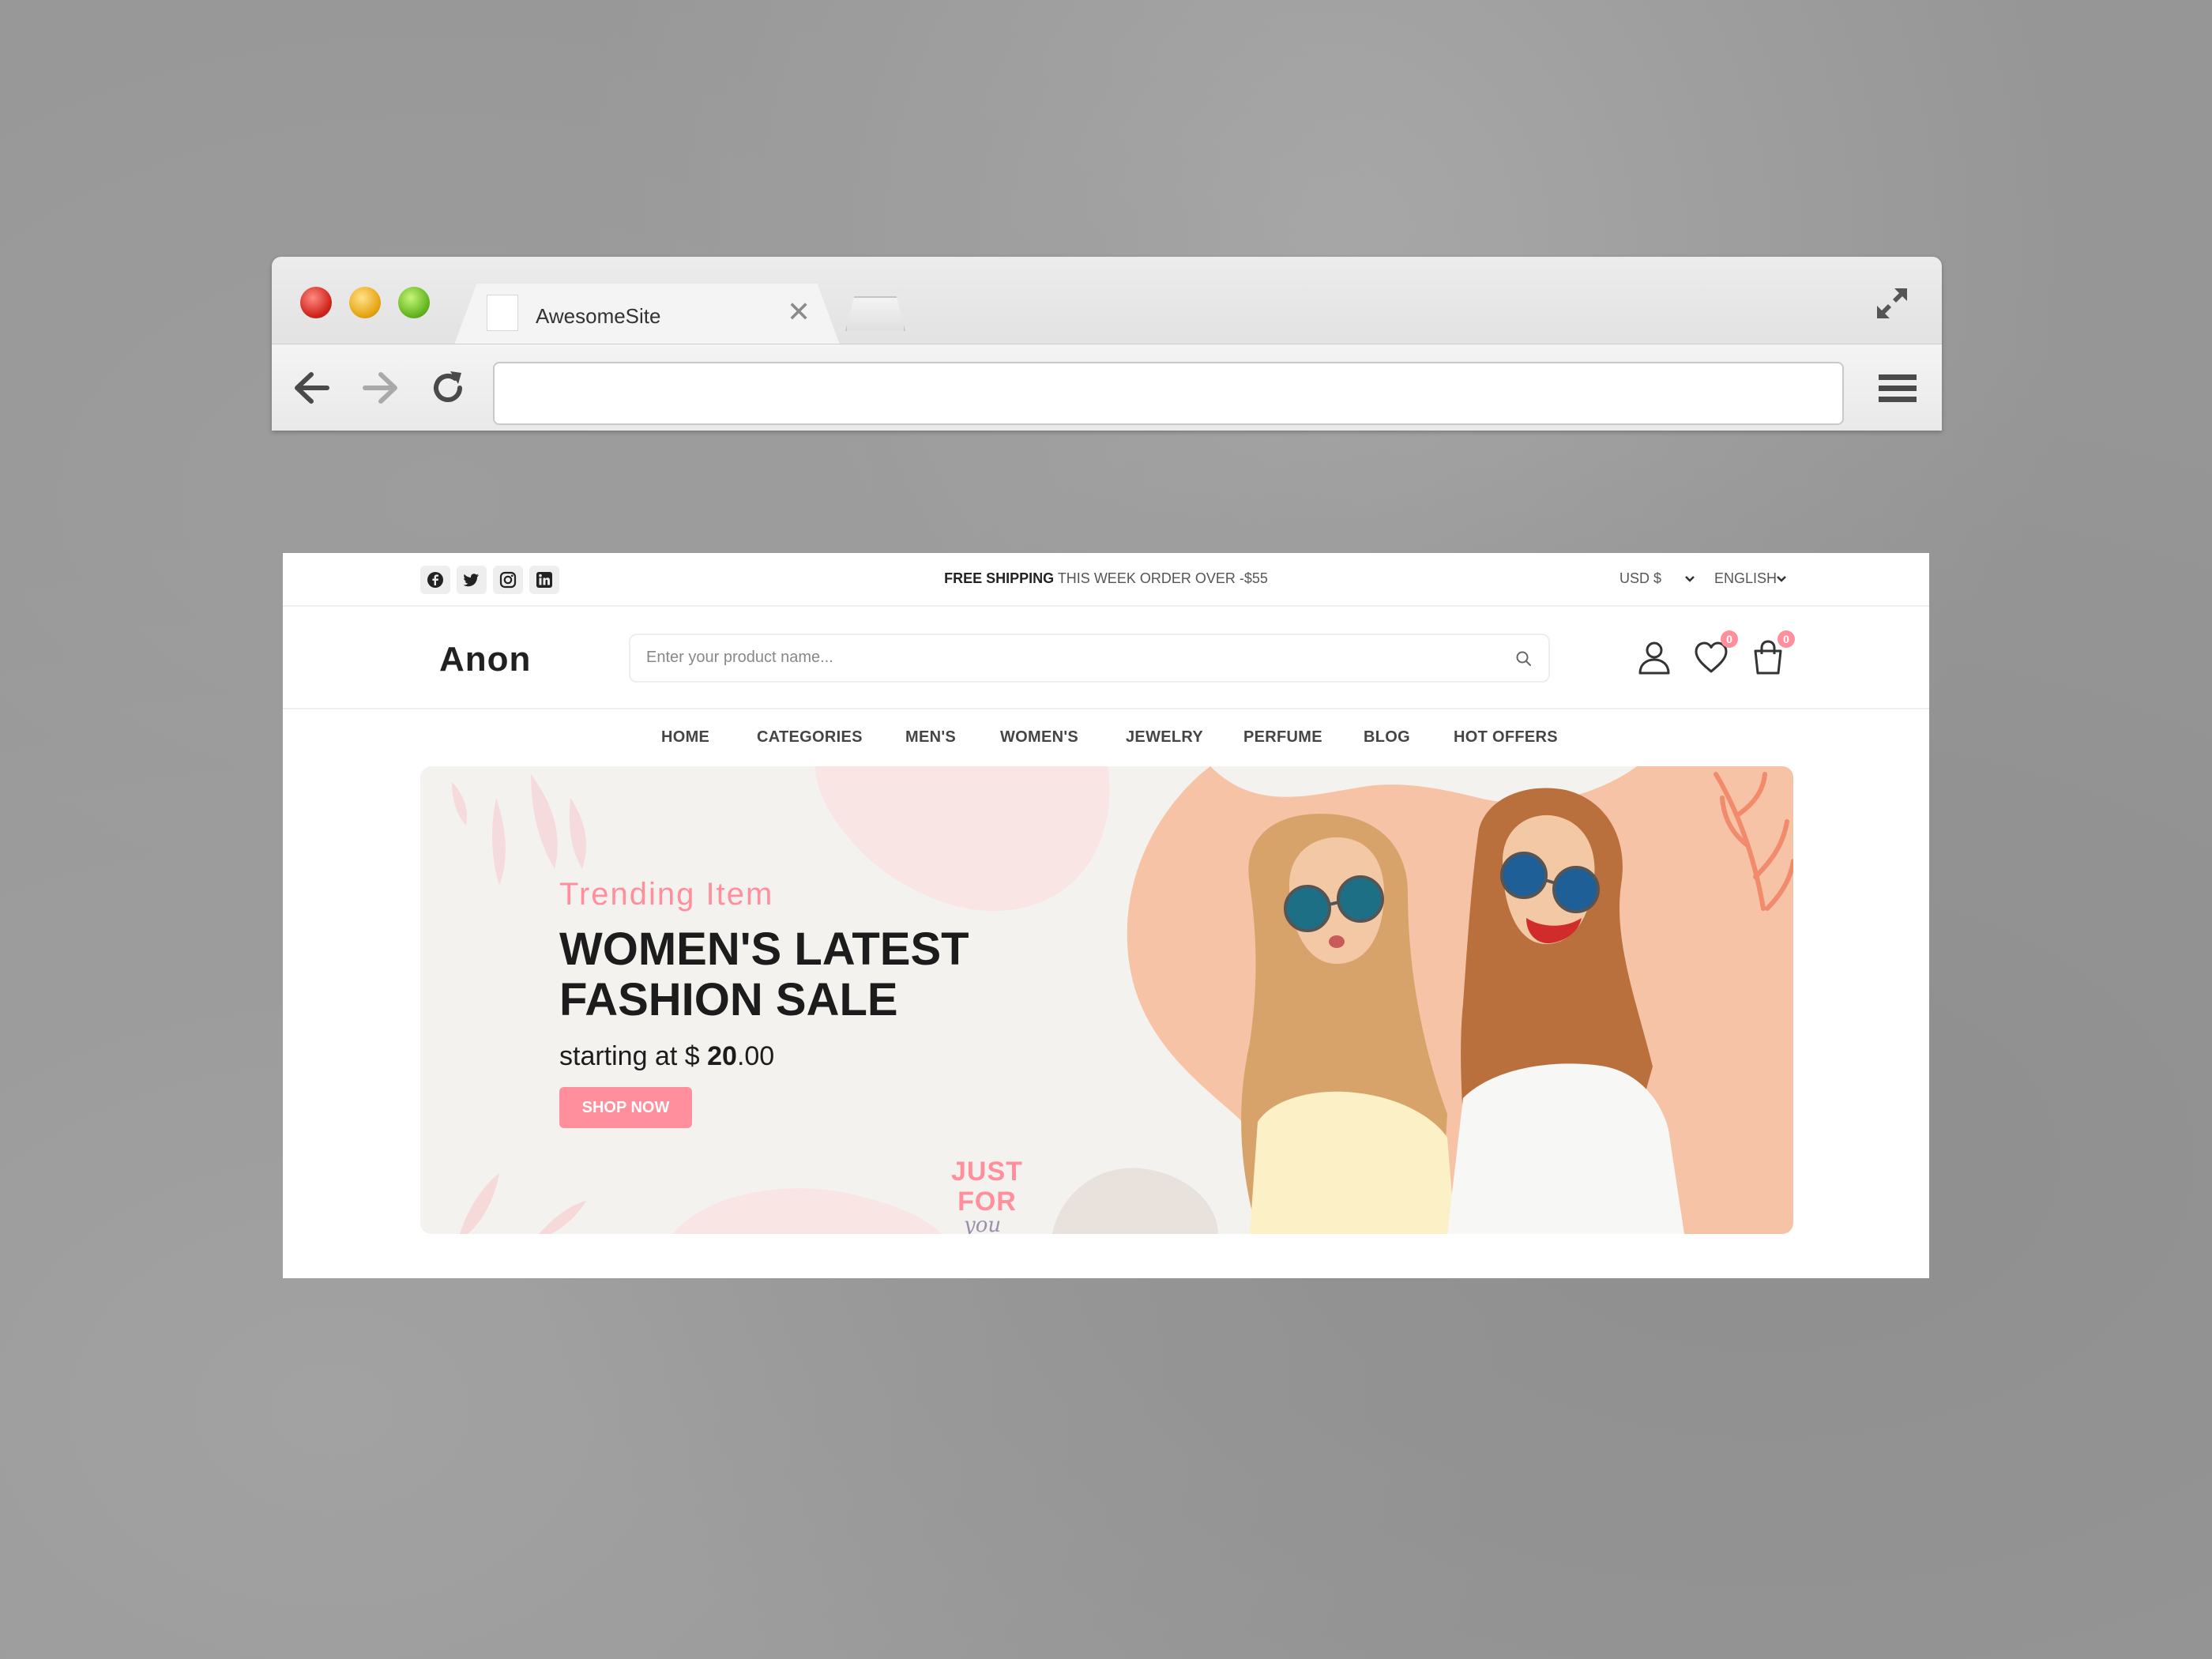 This screenshot has height=1659, width=2212. I want to click on user-icon, so click(1654, 658).